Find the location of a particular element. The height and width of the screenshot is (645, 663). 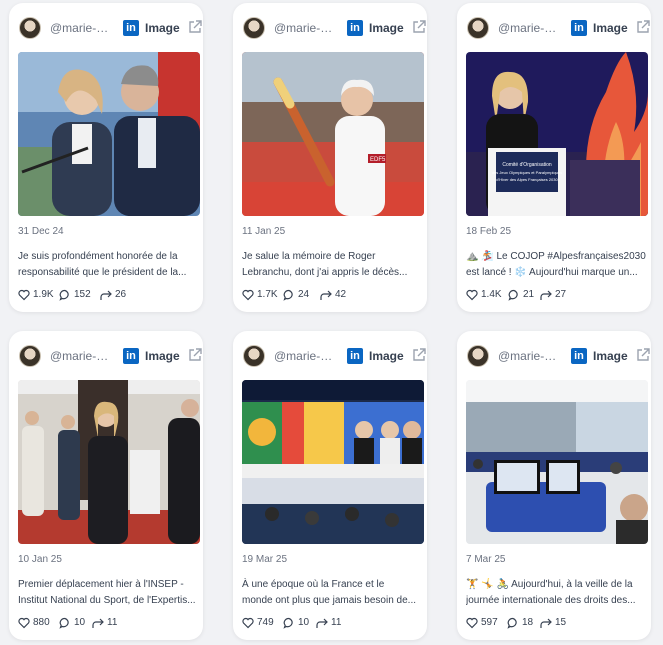

jersey-text: EDF5 is located at coordinates (378, 160).